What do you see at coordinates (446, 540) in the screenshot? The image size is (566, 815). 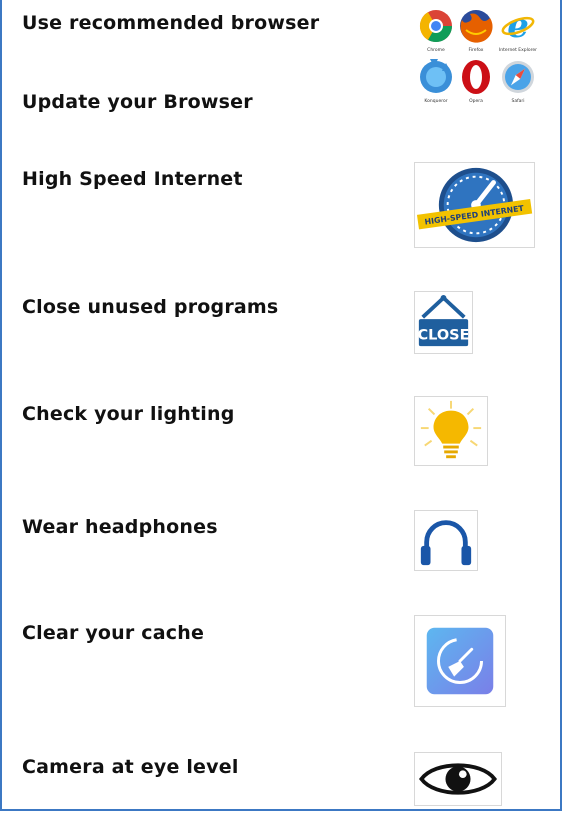 I see `headphones-icon` at bounding box center [446, 540].